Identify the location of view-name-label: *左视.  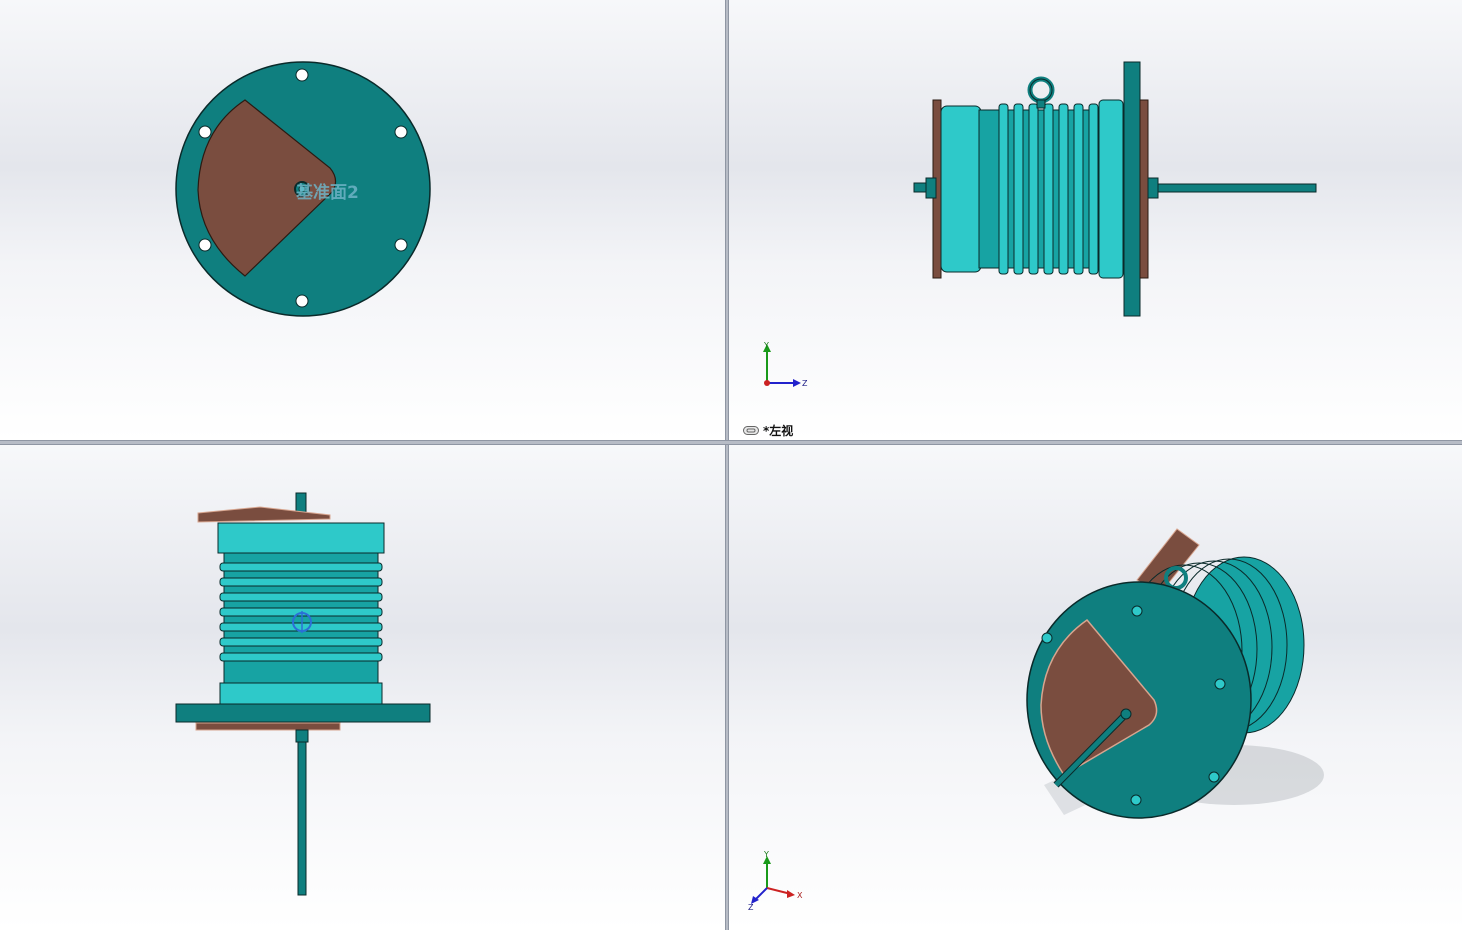
(768, 430).